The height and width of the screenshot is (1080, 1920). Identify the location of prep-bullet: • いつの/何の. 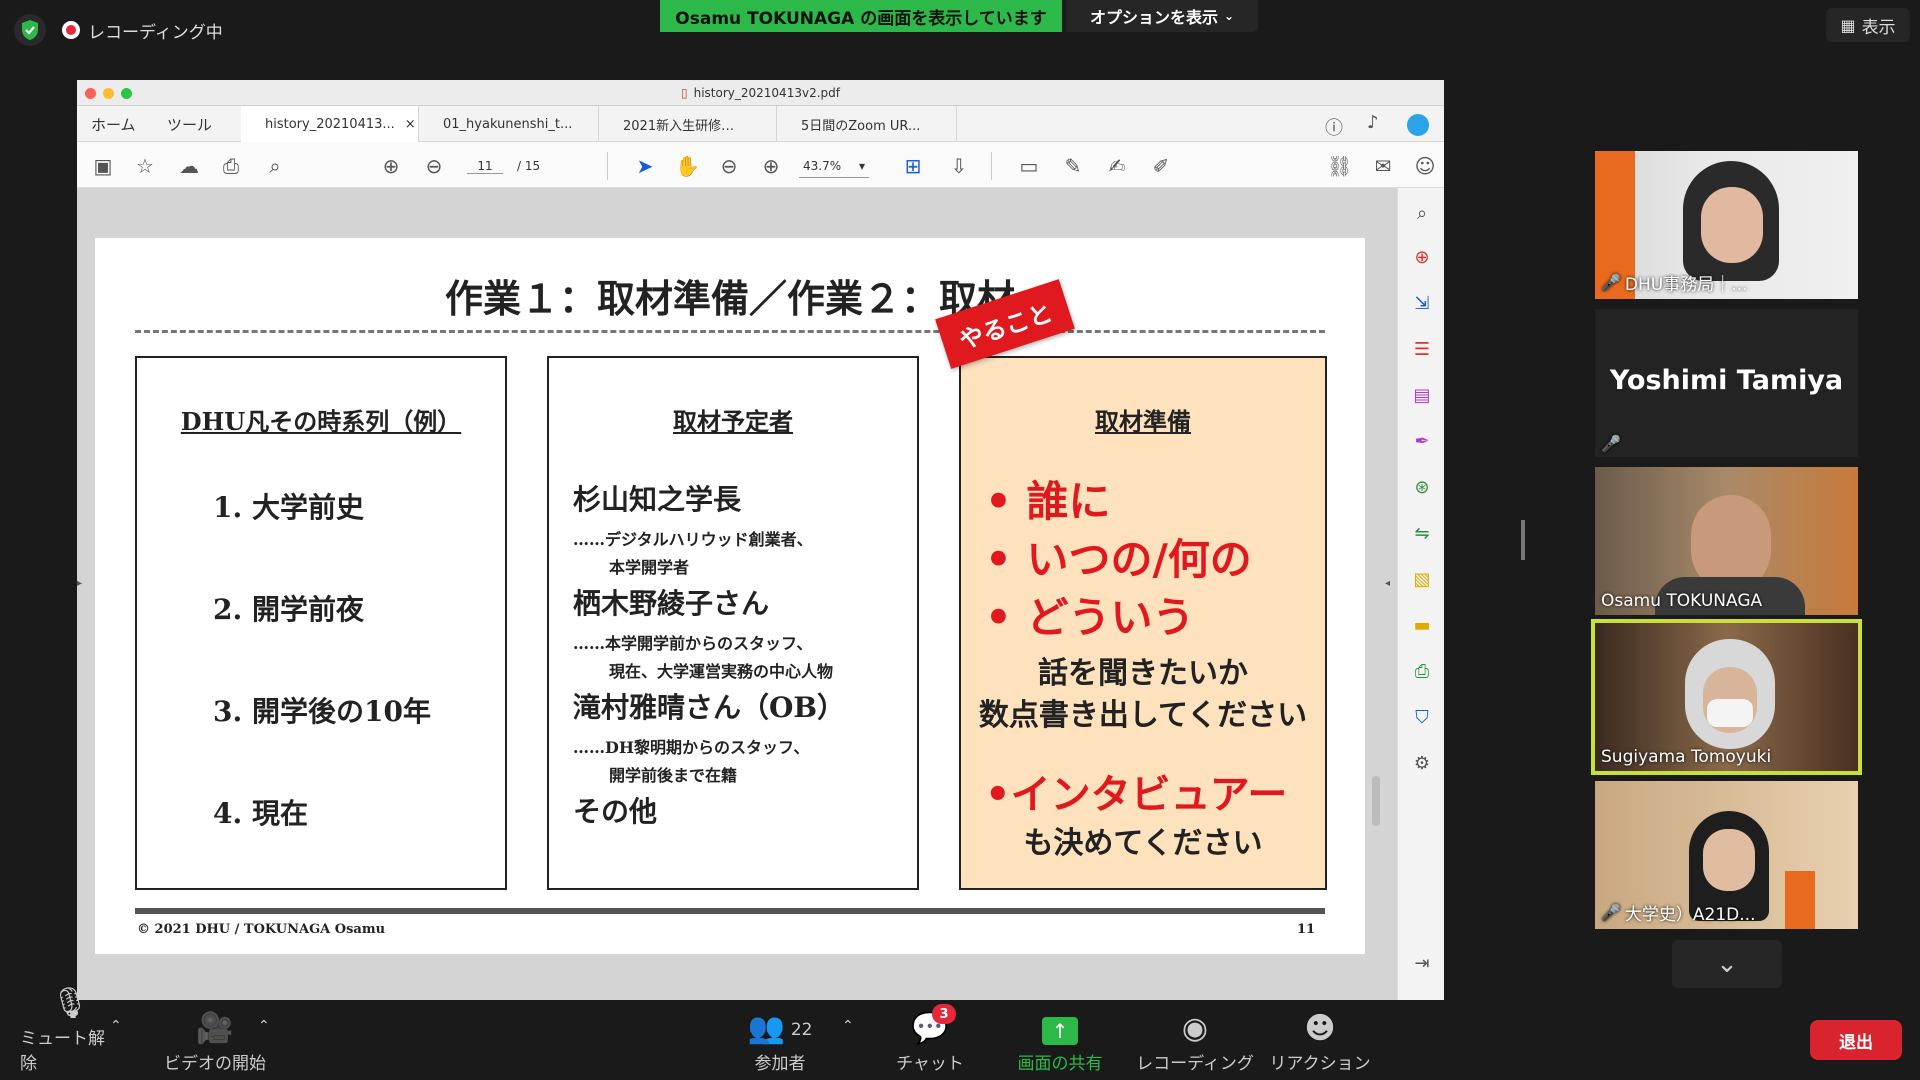
(1118, 559).